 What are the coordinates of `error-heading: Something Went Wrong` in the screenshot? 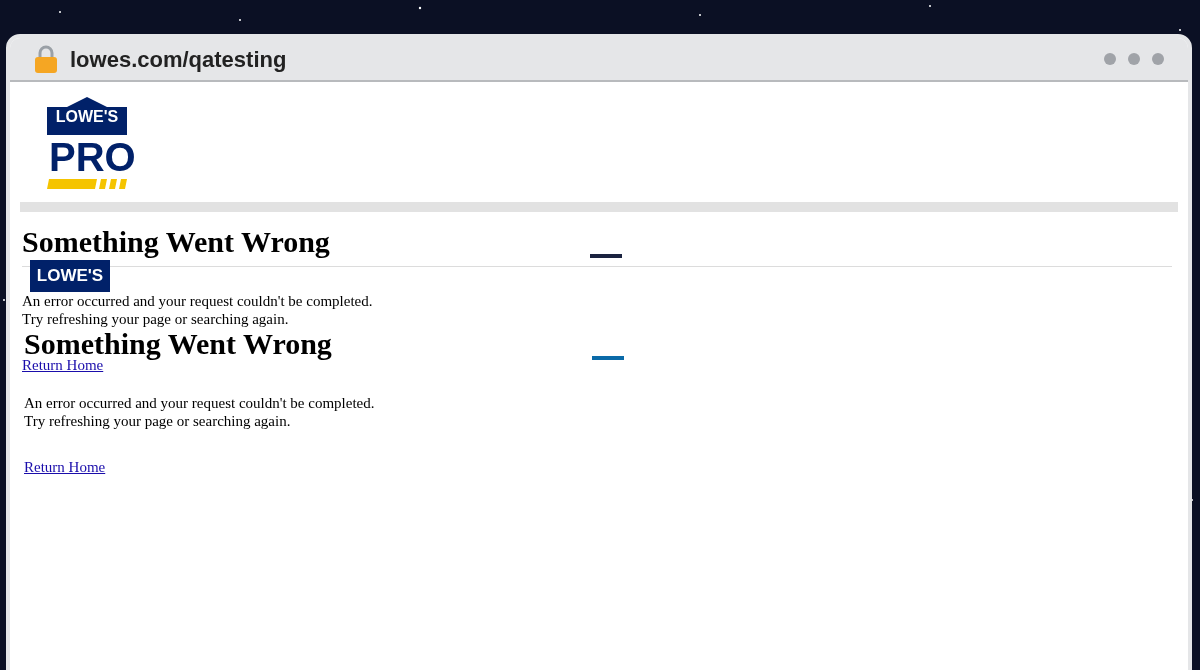 It's located at (176, 242).